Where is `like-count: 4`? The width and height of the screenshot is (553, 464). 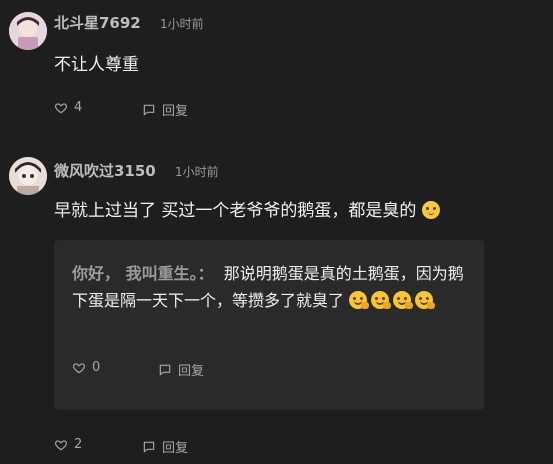 like-count: 4 is located at coordinates (78, 107).